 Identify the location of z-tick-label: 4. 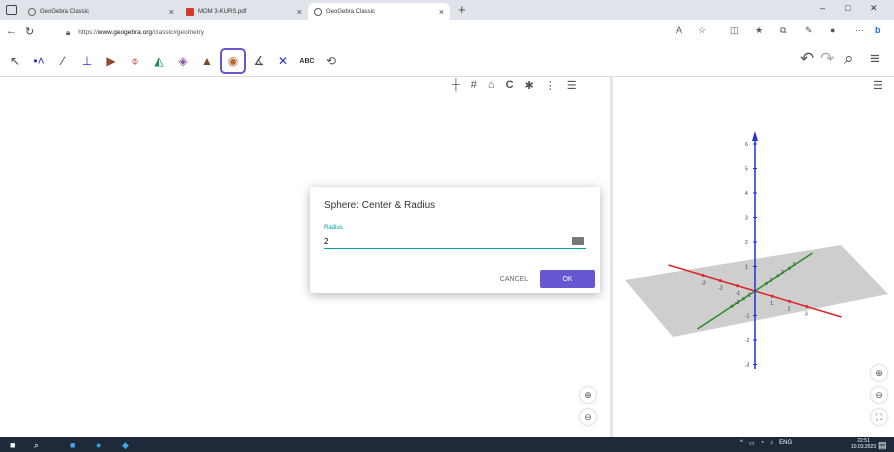
(746, 194).